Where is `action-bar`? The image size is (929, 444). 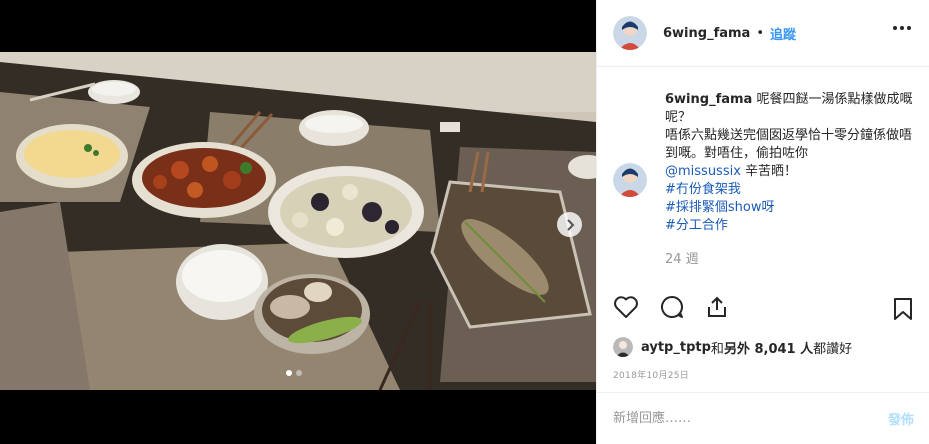 action-bar is located at coordinates (671, 307).